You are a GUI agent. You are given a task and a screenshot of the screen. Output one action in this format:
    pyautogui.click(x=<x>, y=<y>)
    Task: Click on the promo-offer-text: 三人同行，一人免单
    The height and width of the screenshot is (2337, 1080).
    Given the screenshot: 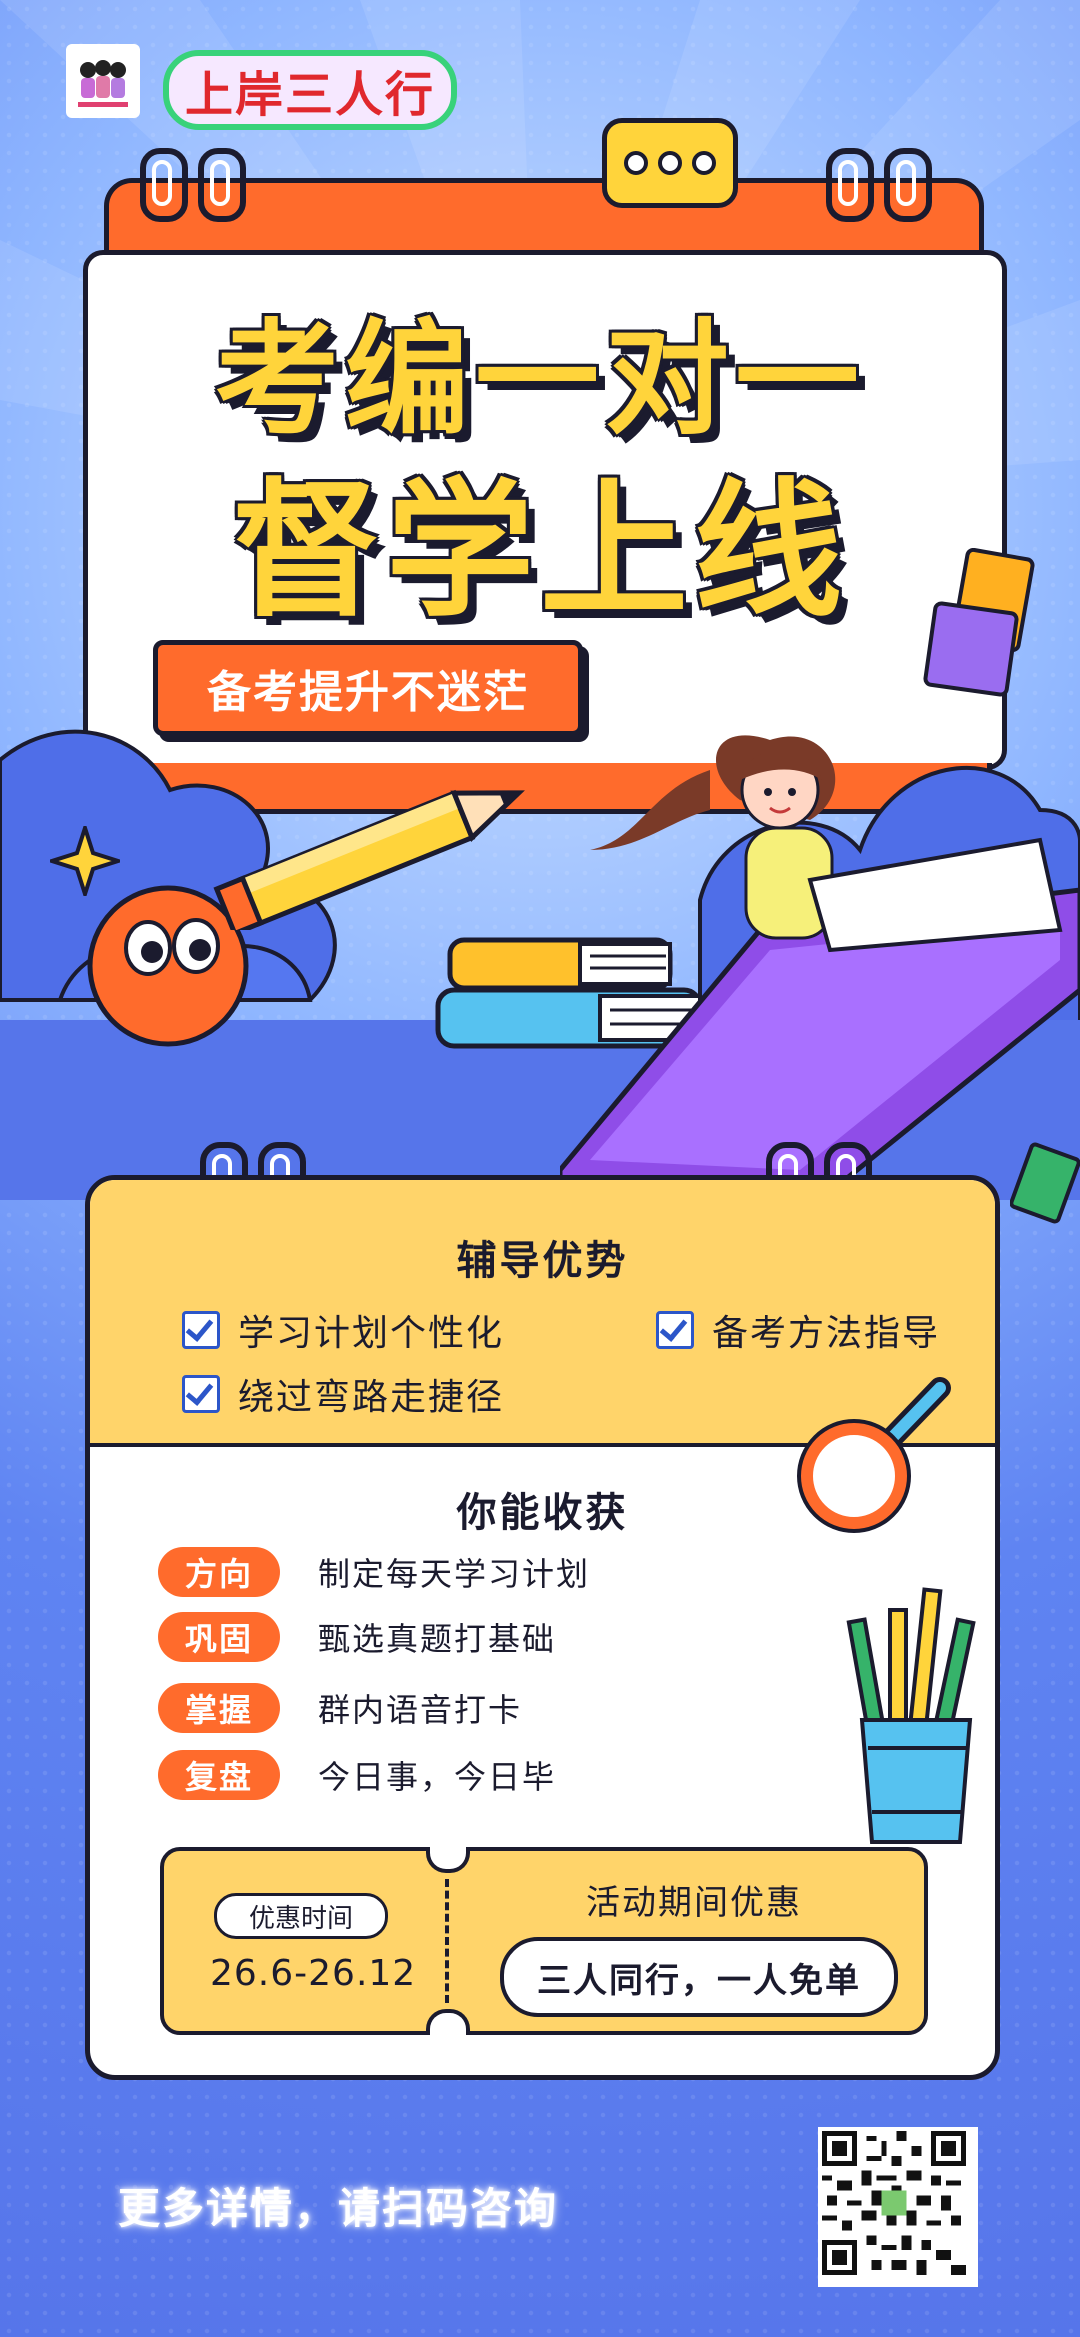 What is the action you would take?
    pyautogui.click(x=699, y=1980)
    